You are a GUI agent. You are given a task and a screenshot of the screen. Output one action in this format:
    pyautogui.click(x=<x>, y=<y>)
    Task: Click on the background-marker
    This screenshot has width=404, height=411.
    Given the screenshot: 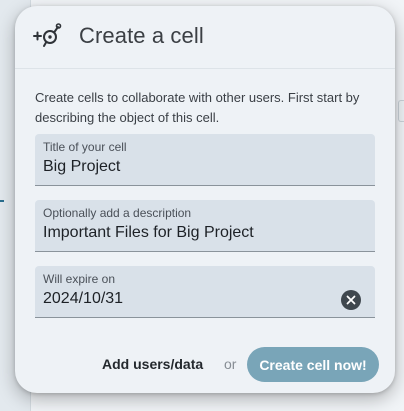 What is the action you would take?
    pyautogui.click(x=2, y=201)
    